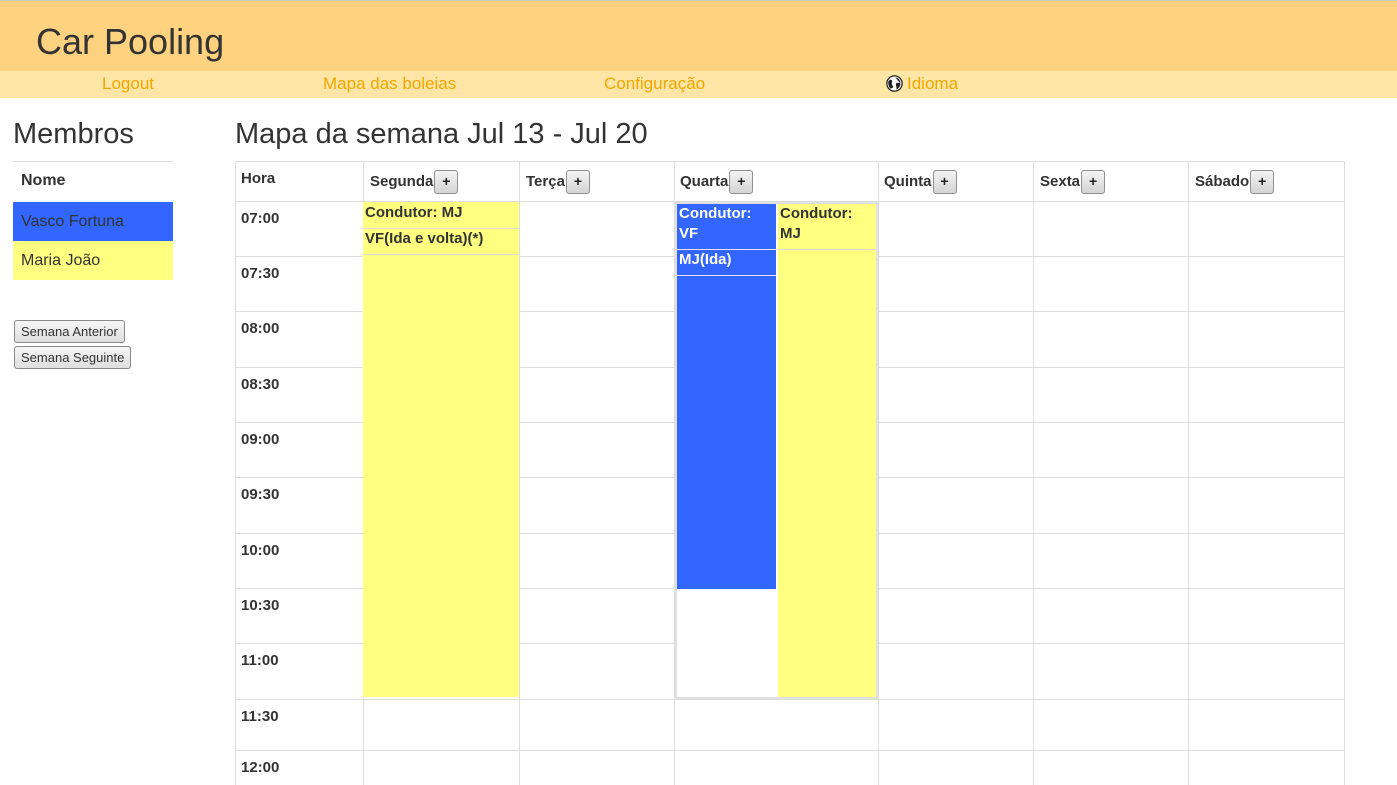 The image size is (1397, 785). I want to click on add-ride-button-thursday: +, so click(944, 181).